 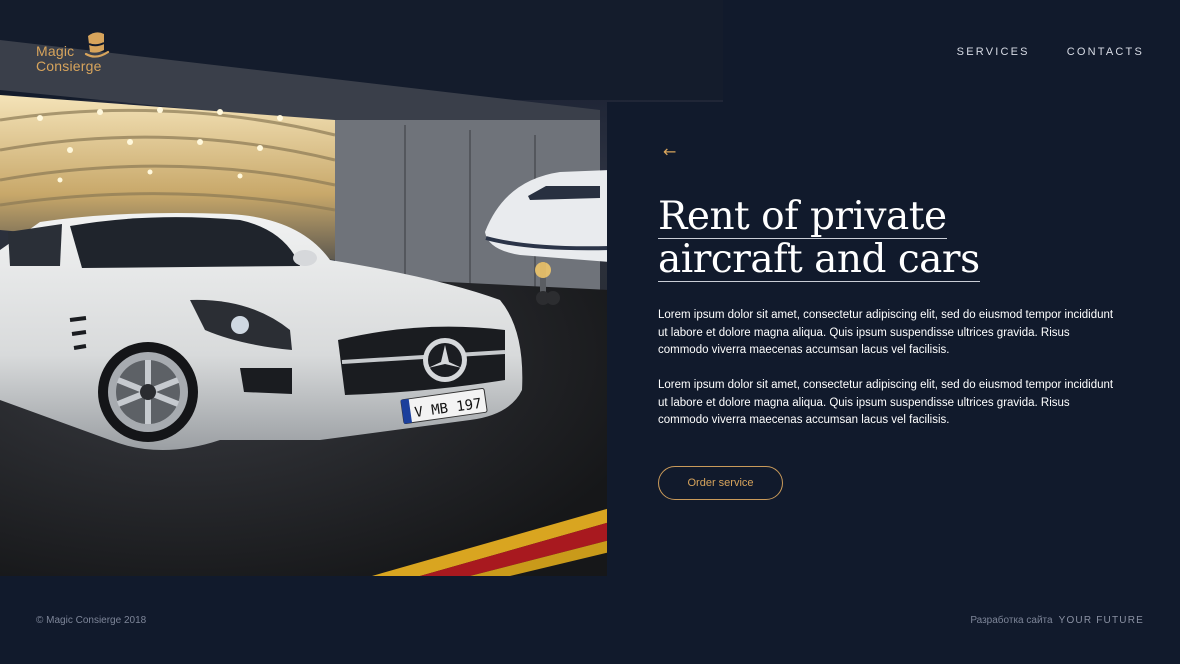 I want to click on top-hat-icon, so click(x=97, y=45).